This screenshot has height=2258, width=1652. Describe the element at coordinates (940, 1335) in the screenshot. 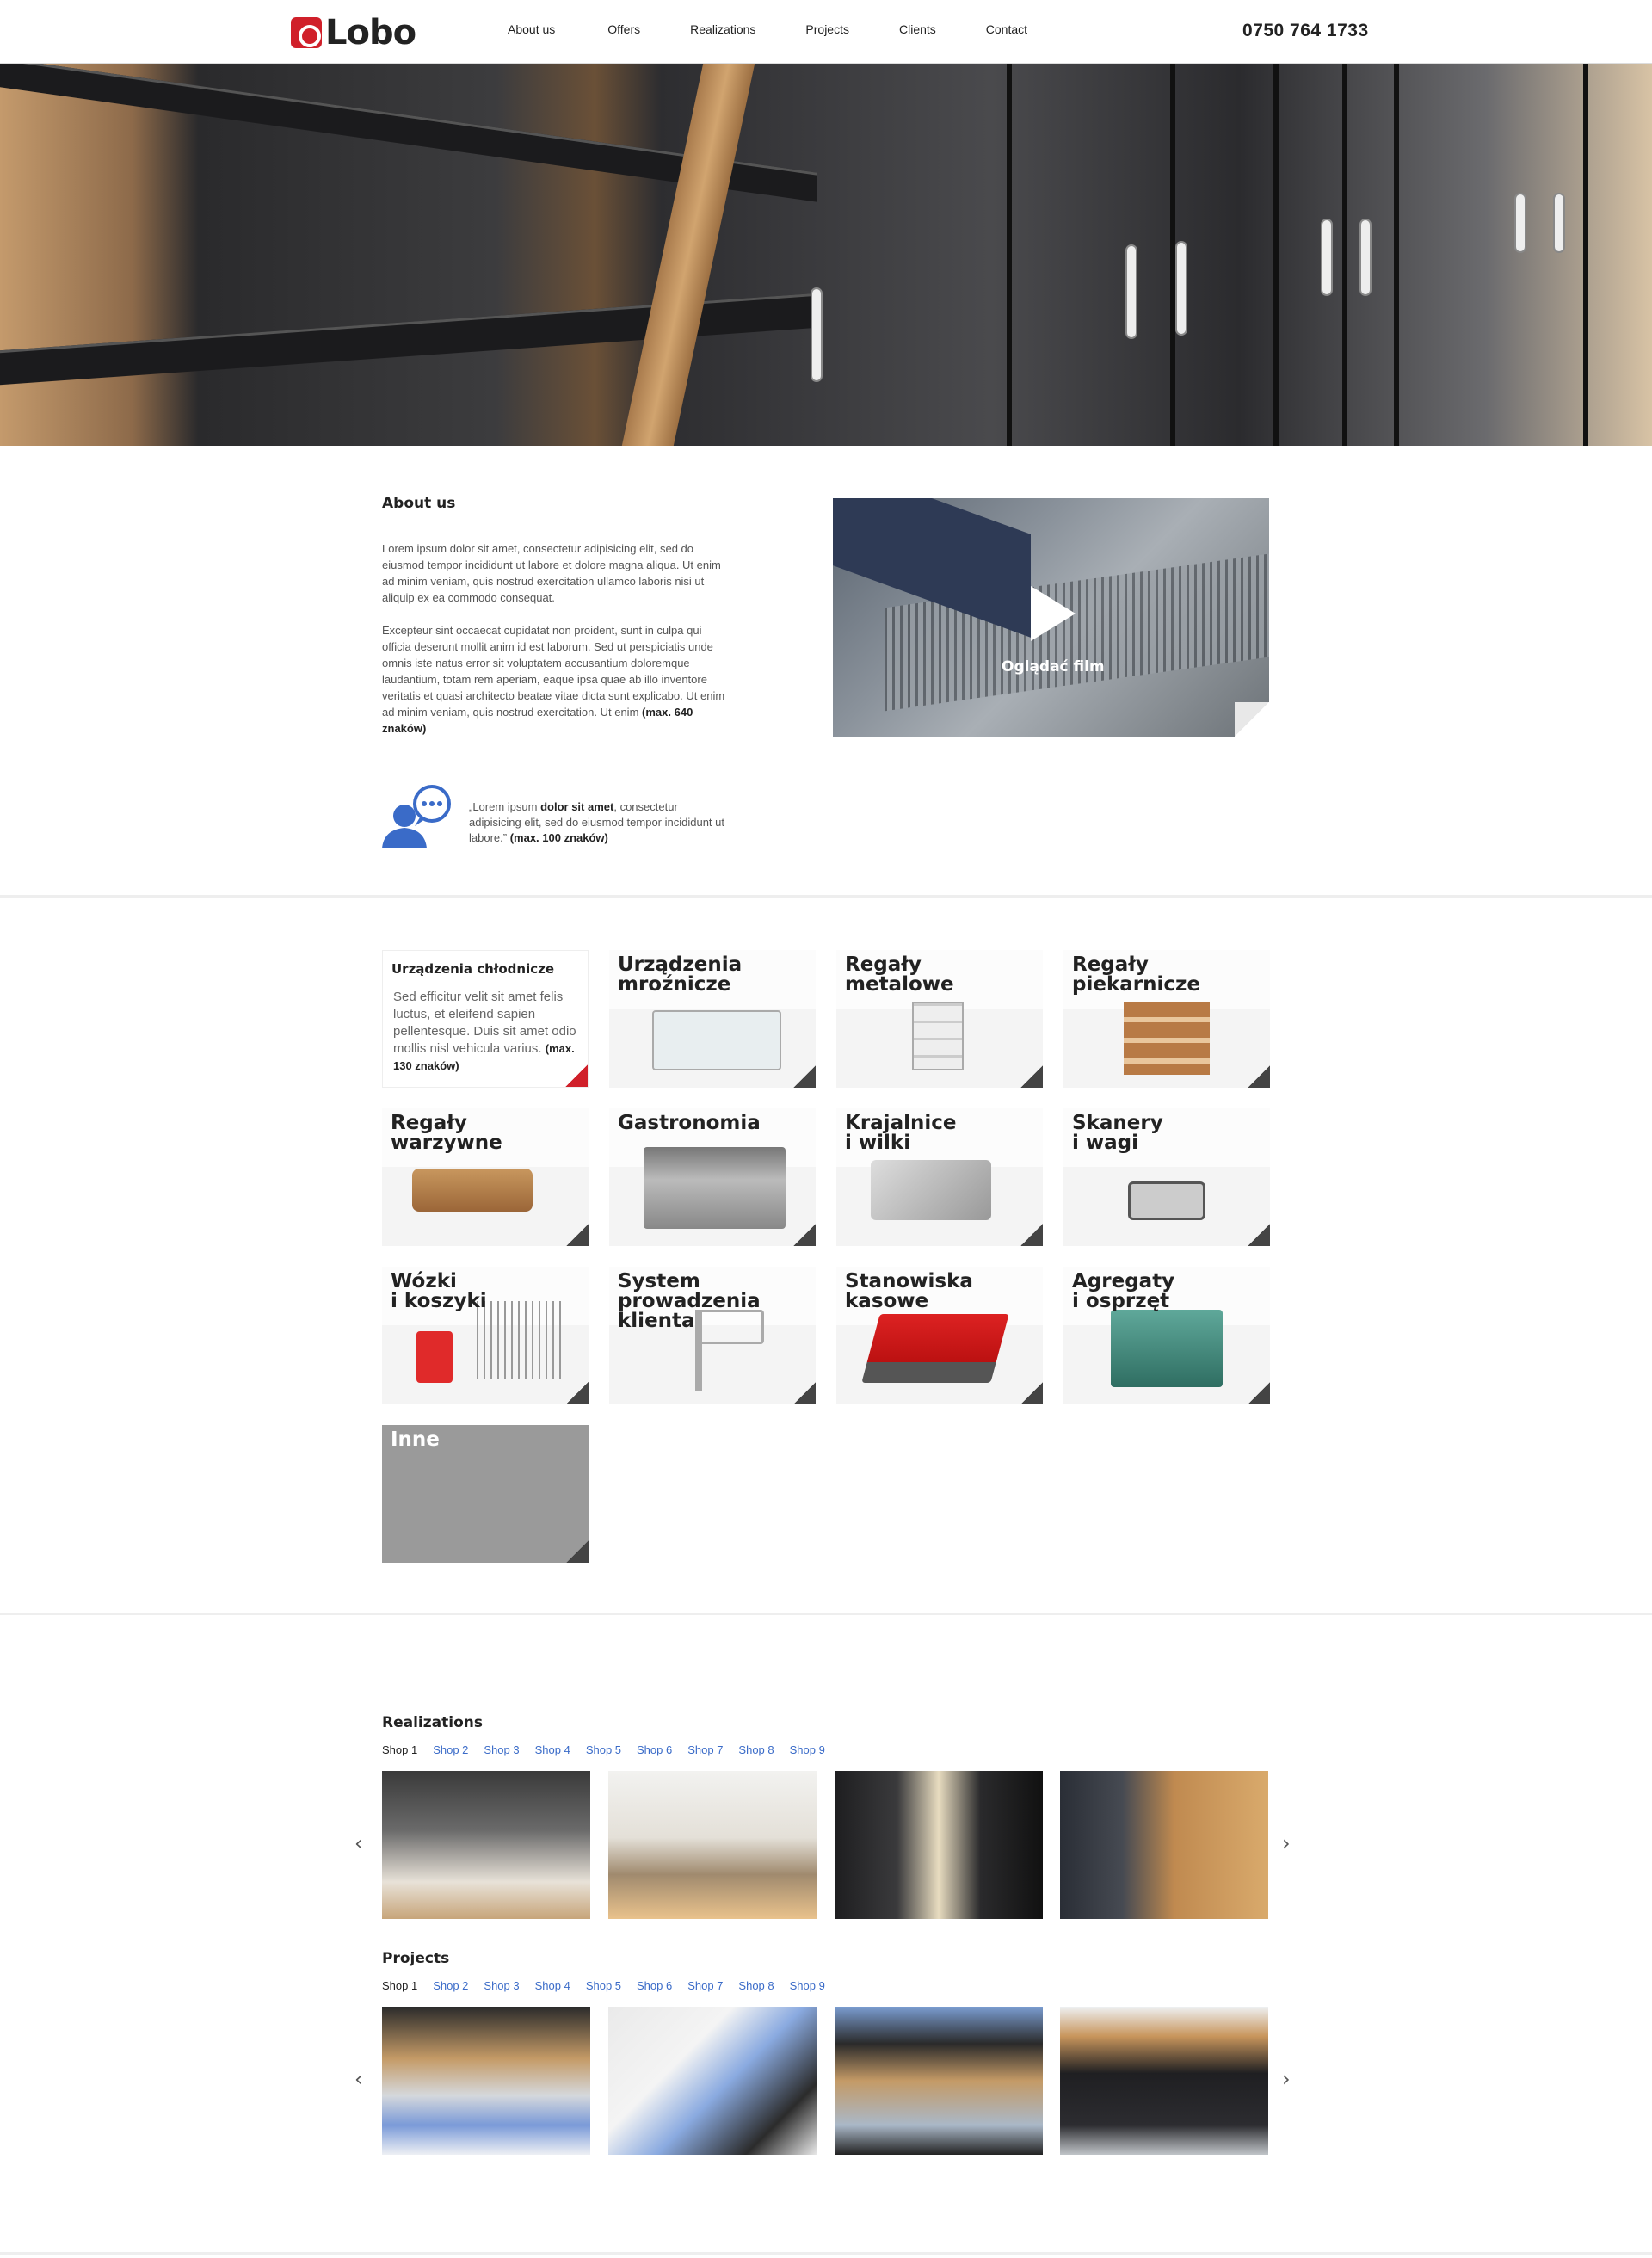

I see `category-tile-stanowiska-kasowe: Stanowiska kasowe` at that location.